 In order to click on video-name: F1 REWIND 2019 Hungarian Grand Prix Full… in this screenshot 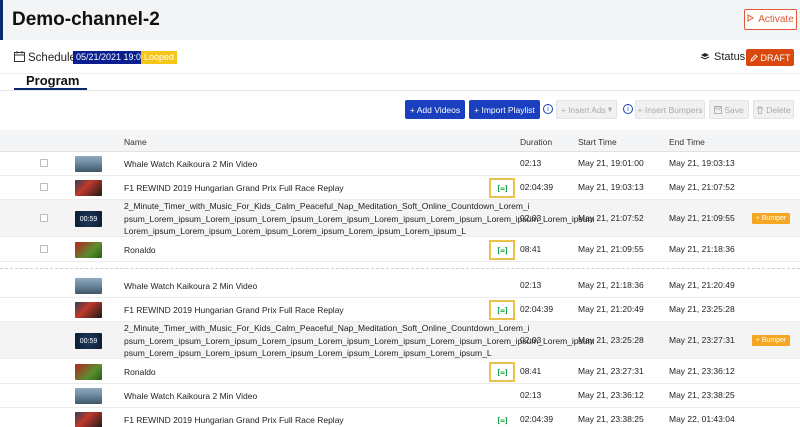, I will do `click(234, 420)`.